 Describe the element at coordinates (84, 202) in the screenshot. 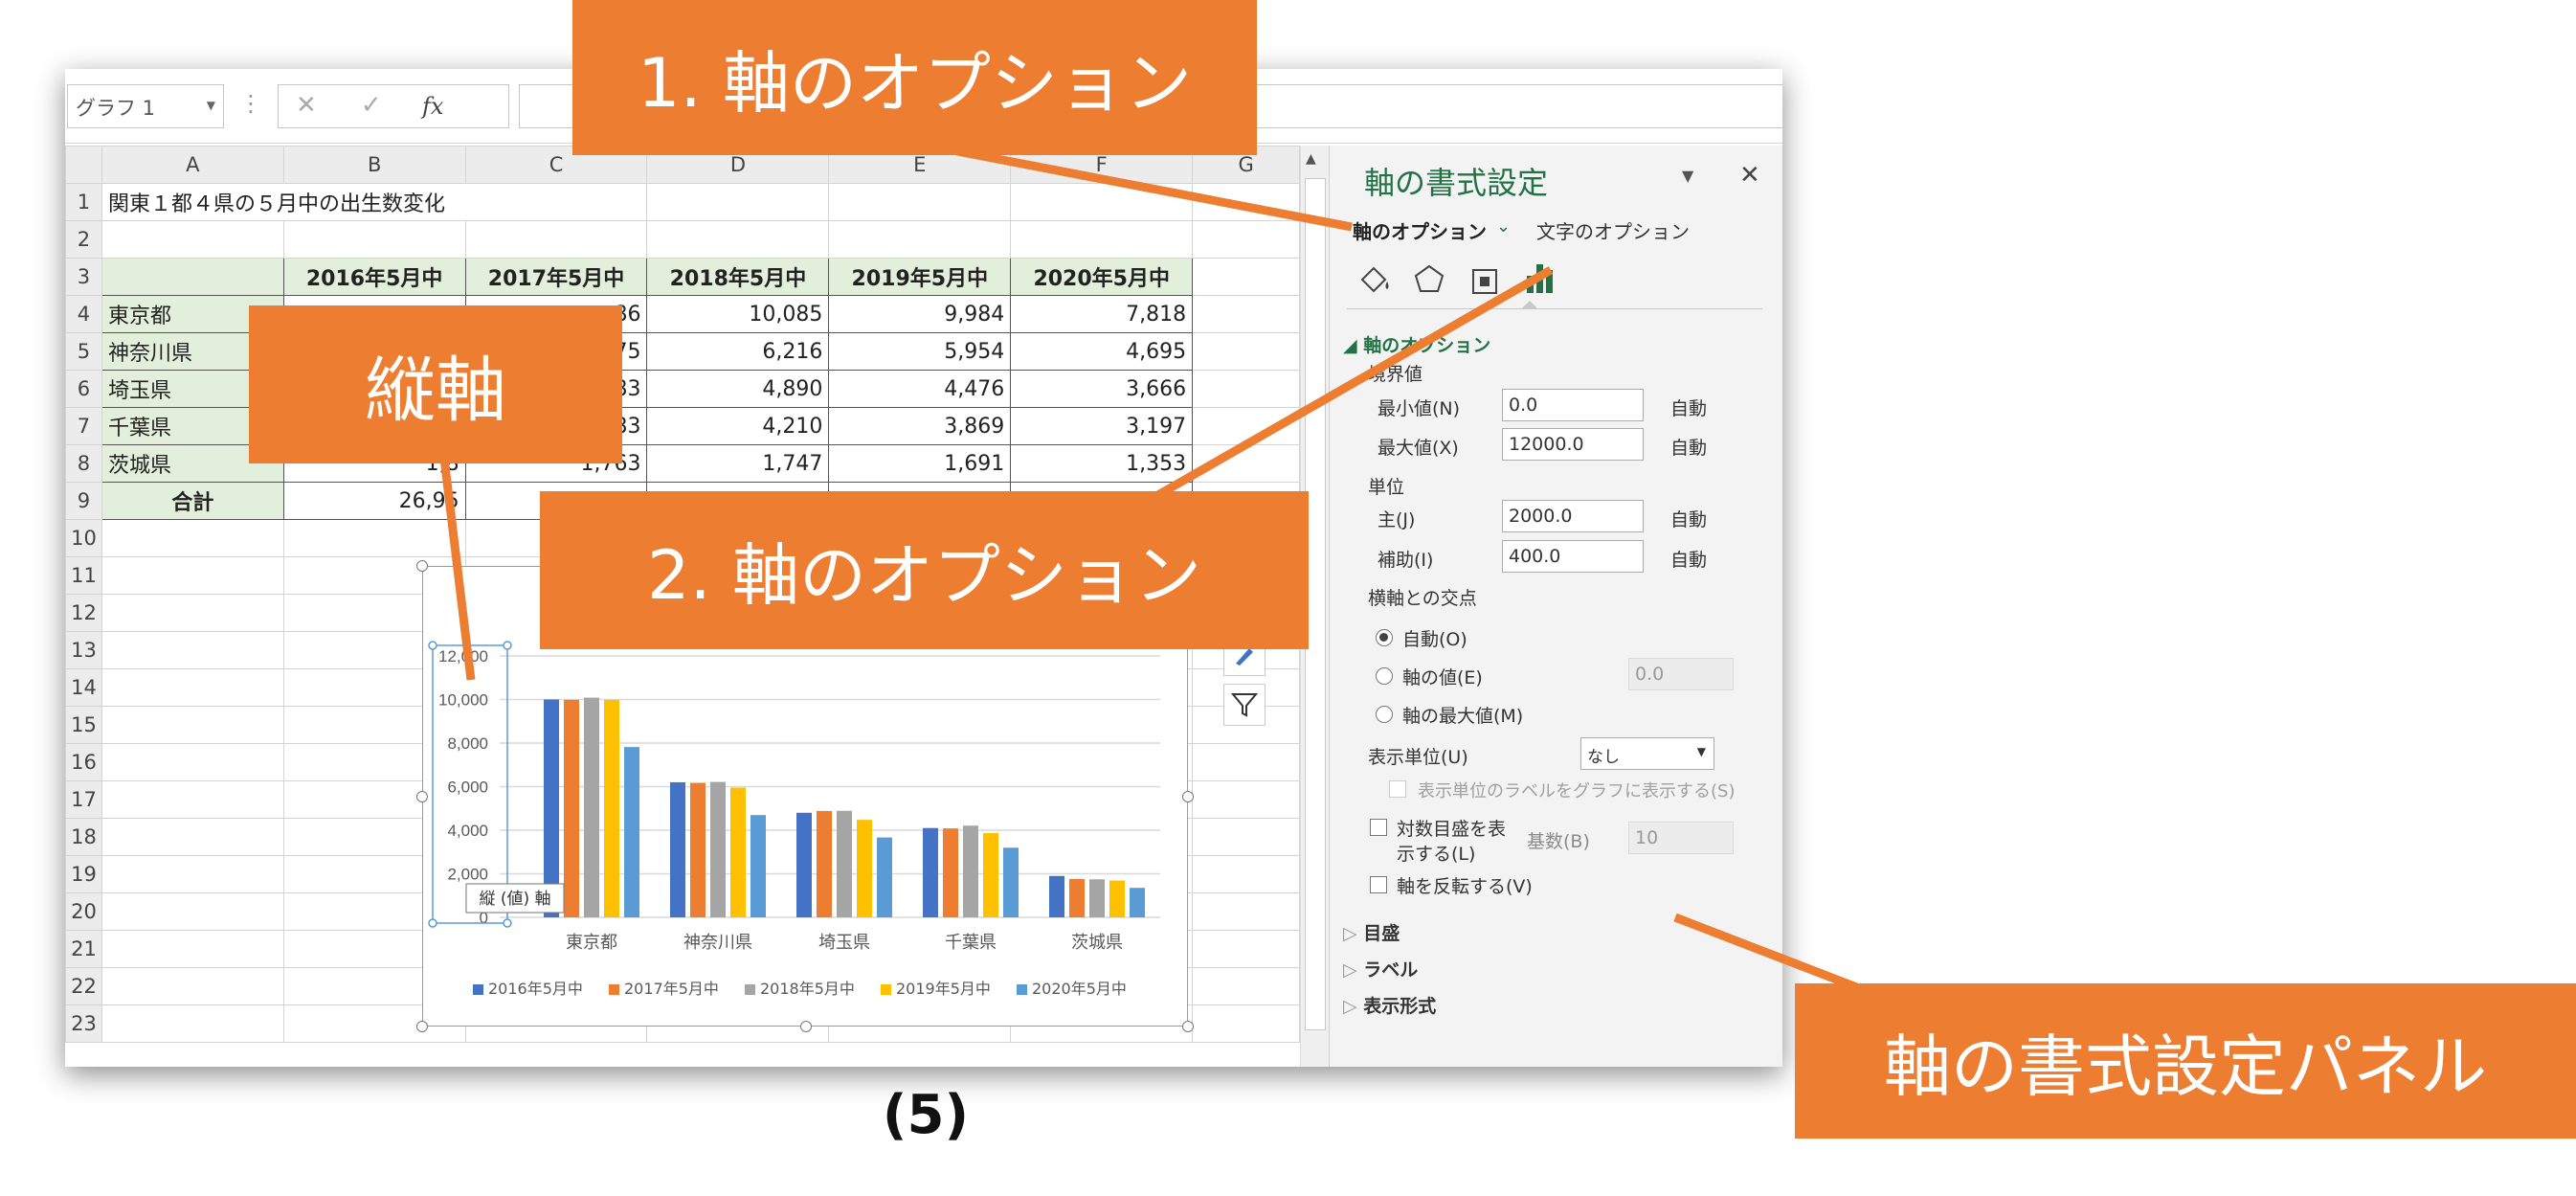

I see `row-header: 1` at that location.